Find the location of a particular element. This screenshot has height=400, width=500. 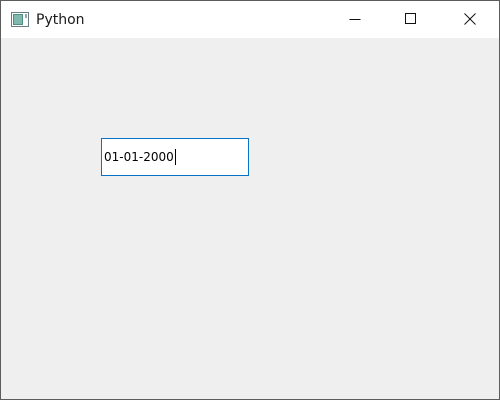

close-icon is located at coordinates (470, 19).